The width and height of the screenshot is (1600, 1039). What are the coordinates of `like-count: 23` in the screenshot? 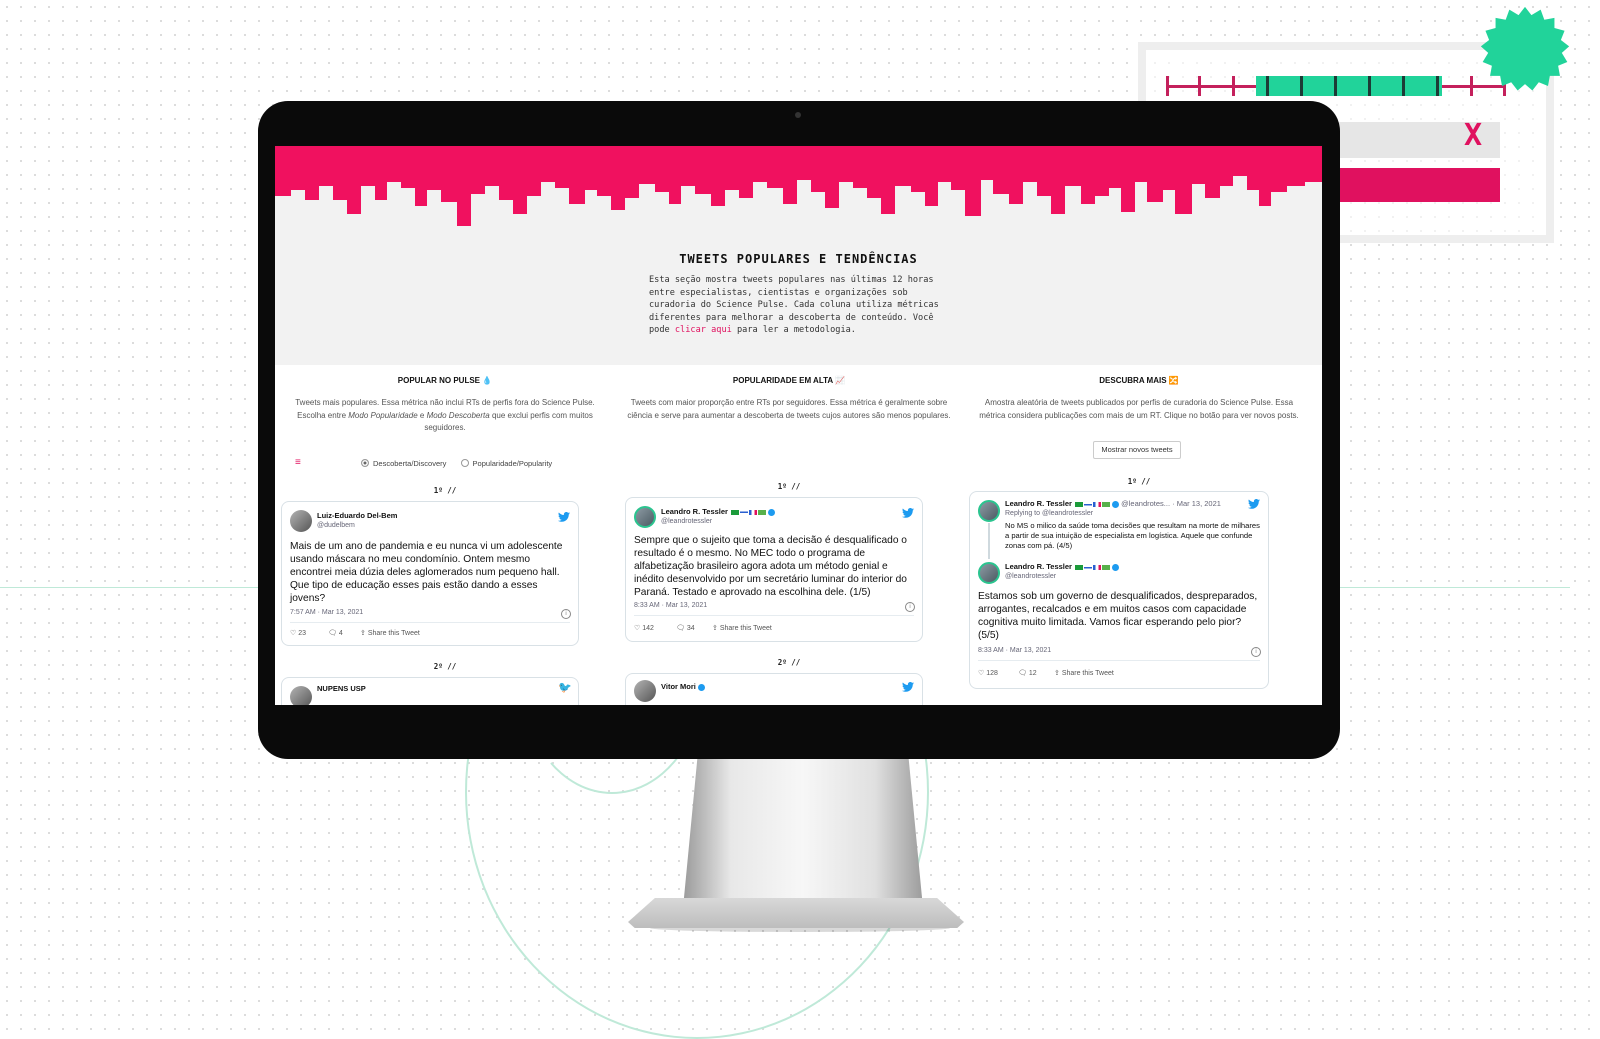 It's located at (302, 633).